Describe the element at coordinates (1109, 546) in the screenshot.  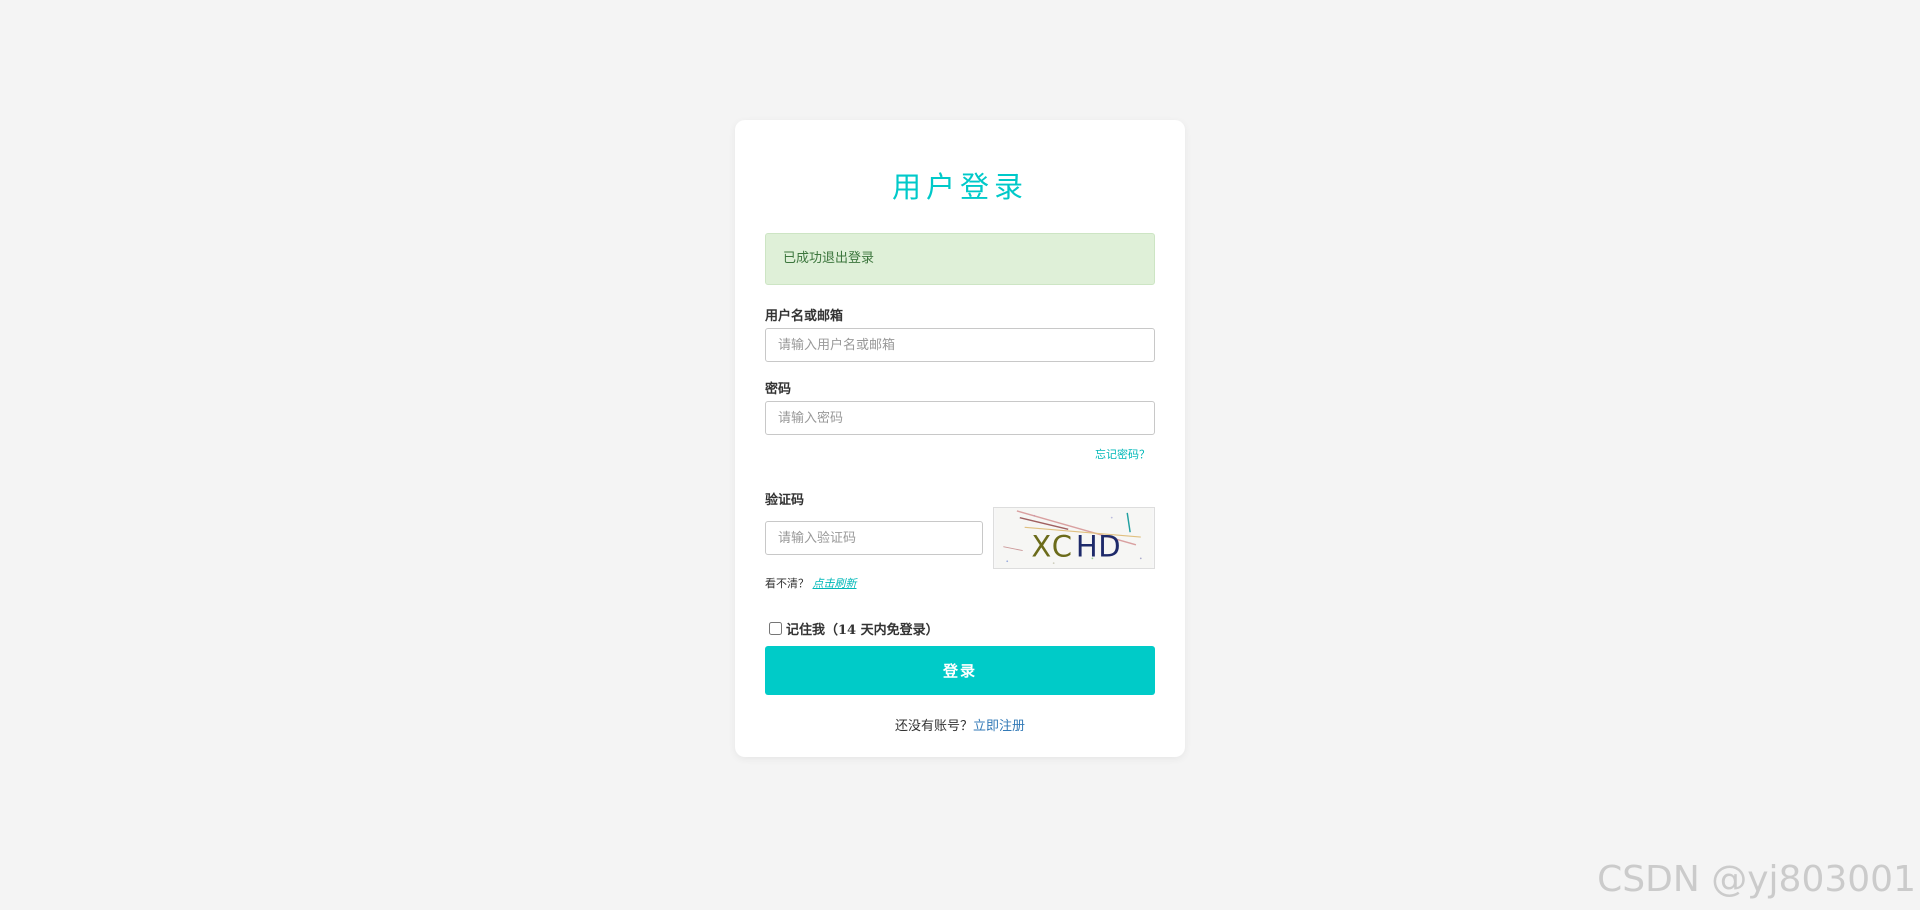
I see `captcha-char-d: D` at that location.